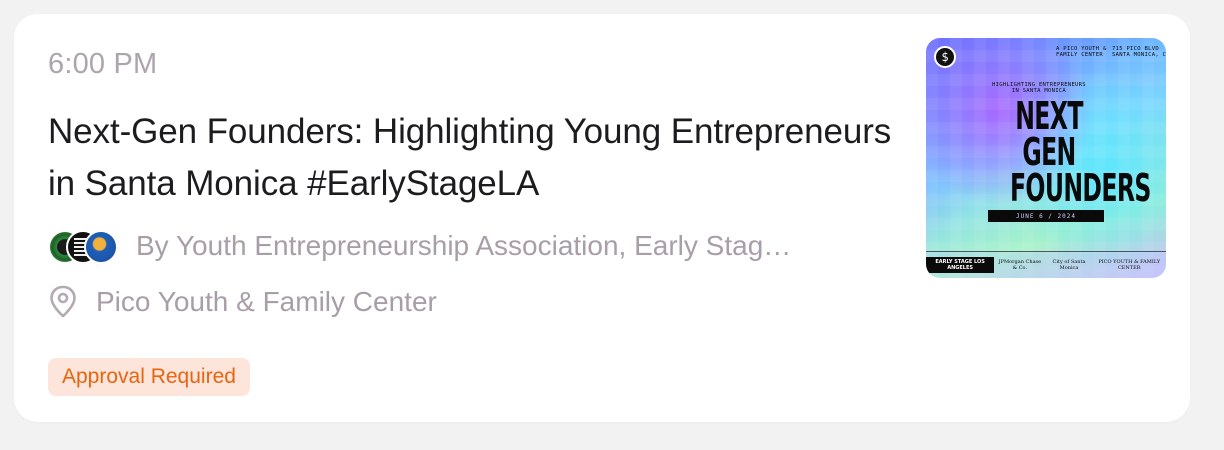  What do you see at coordinates (1069, 265) in the screenshot?
I see `poster-sponsor-santa-monica: City of Santa Monica` at bounding box center [1069, 265].